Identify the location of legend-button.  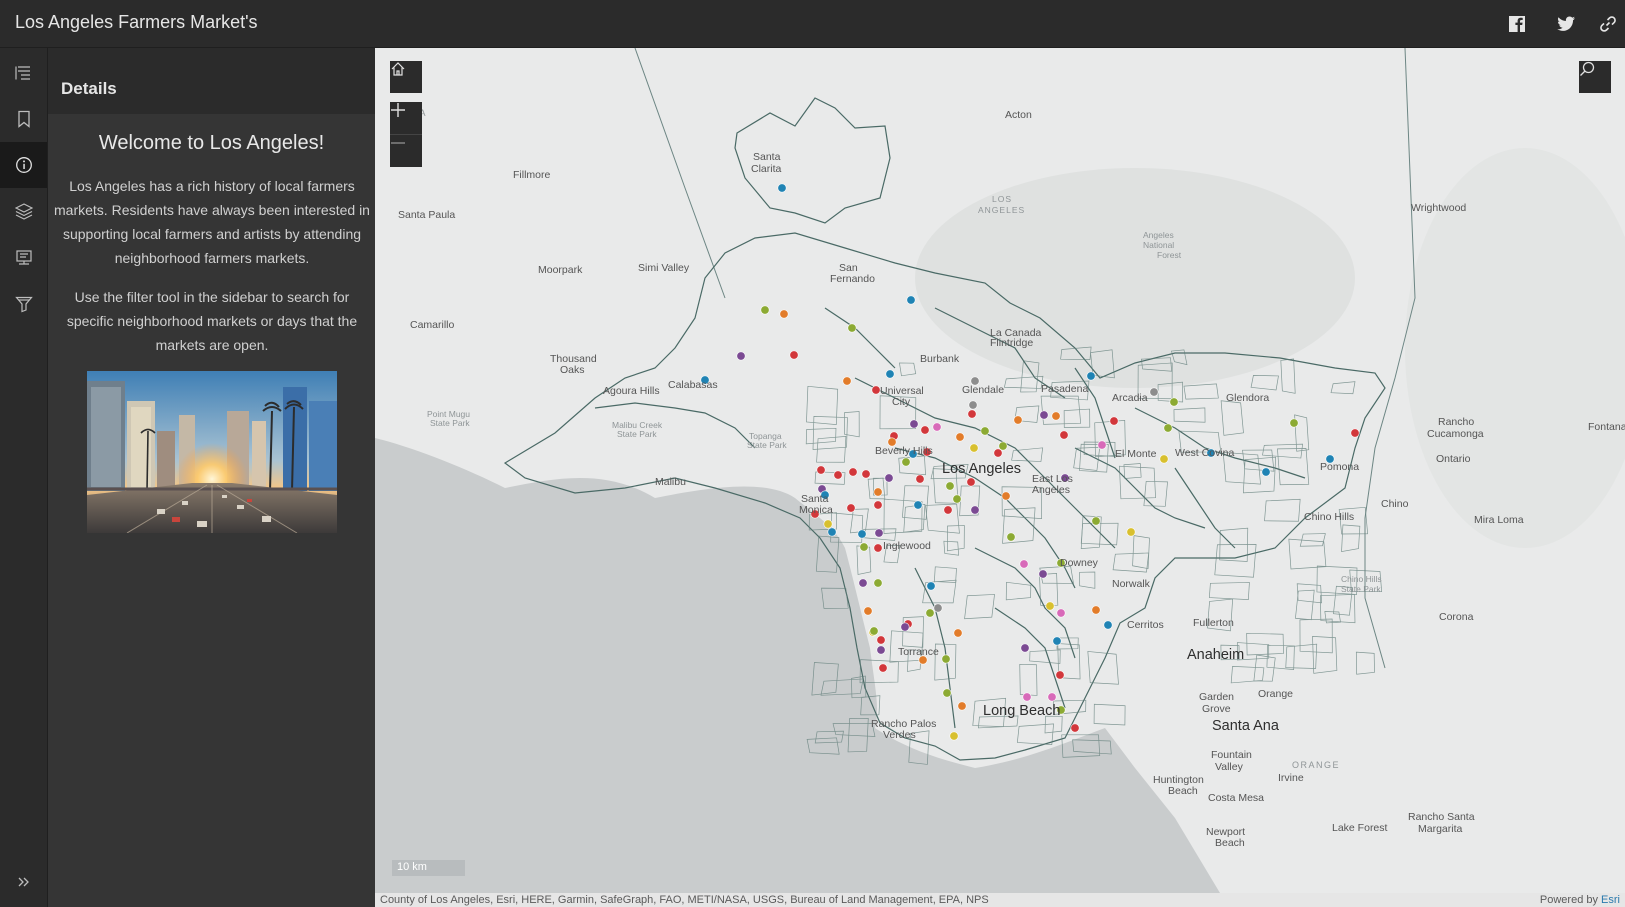
(23, 73).